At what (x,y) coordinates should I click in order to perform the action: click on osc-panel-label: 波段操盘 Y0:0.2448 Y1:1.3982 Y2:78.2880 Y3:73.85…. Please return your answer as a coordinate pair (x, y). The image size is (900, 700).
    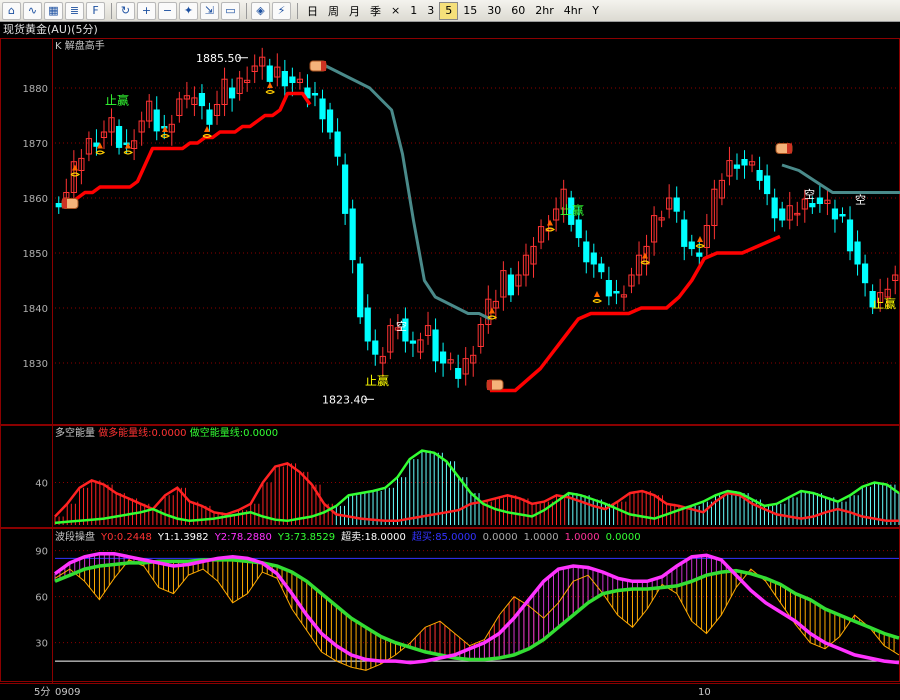
    Looking at the image, I should click on (348, 536).